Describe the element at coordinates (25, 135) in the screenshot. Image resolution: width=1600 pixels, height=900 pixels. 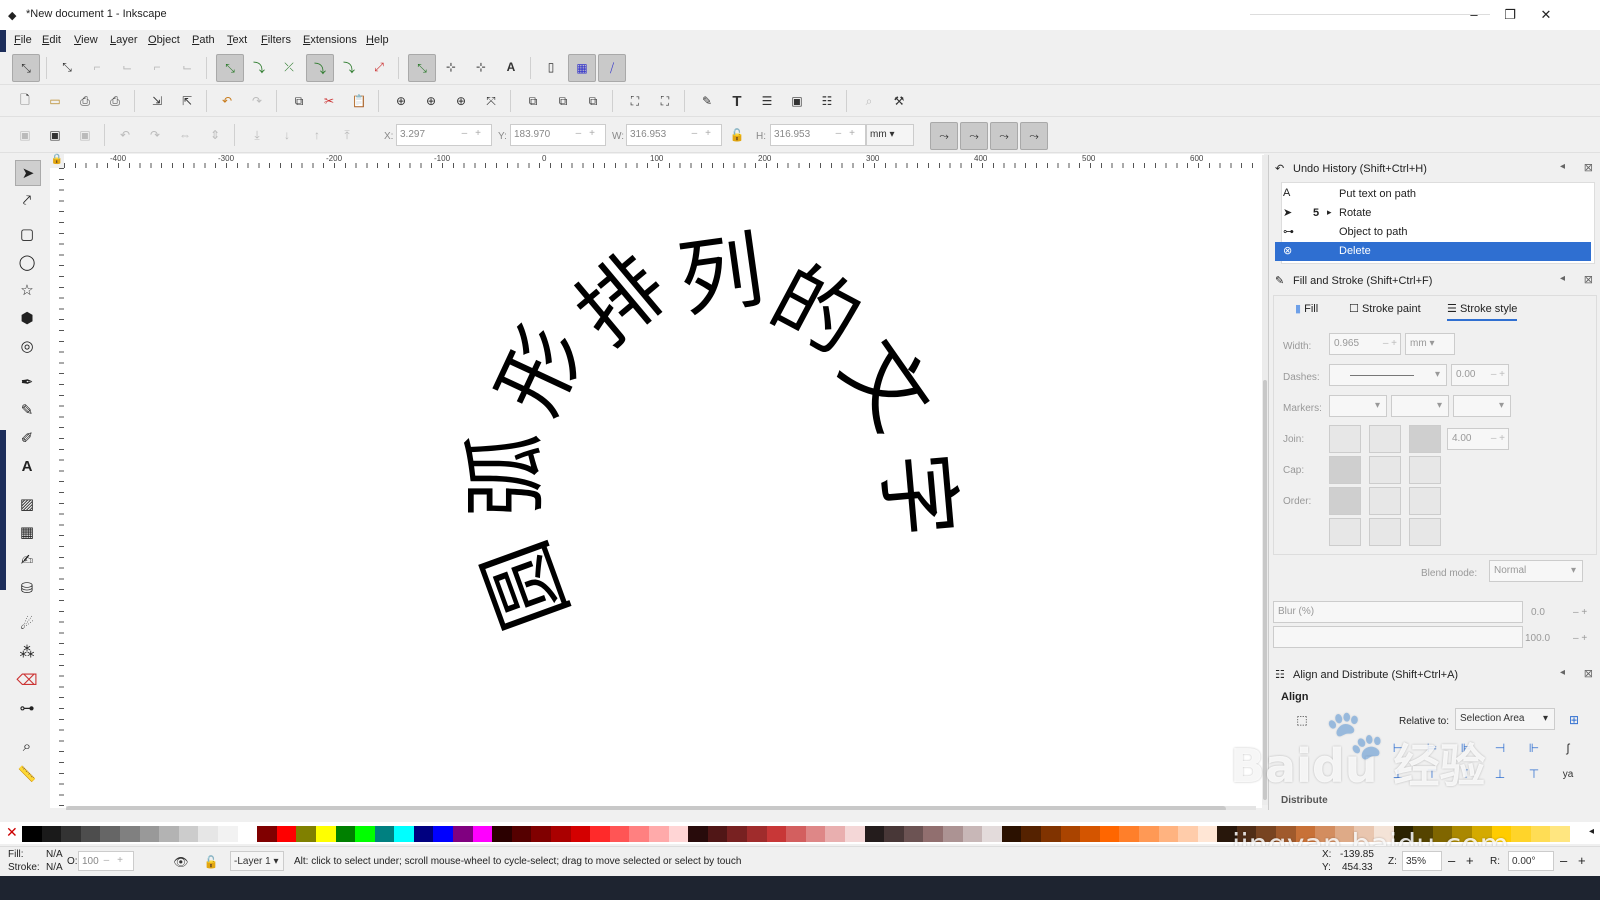
I see `select-all-icon: ▣` at that location.